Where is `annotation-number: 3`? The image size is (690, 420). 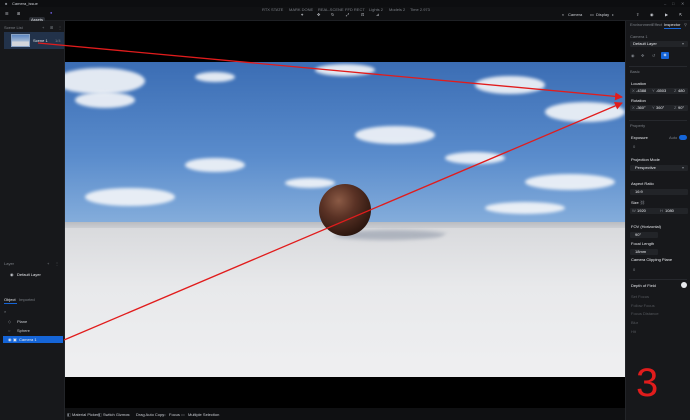 annotation-number: 3 is located at coordinates (647, 383).